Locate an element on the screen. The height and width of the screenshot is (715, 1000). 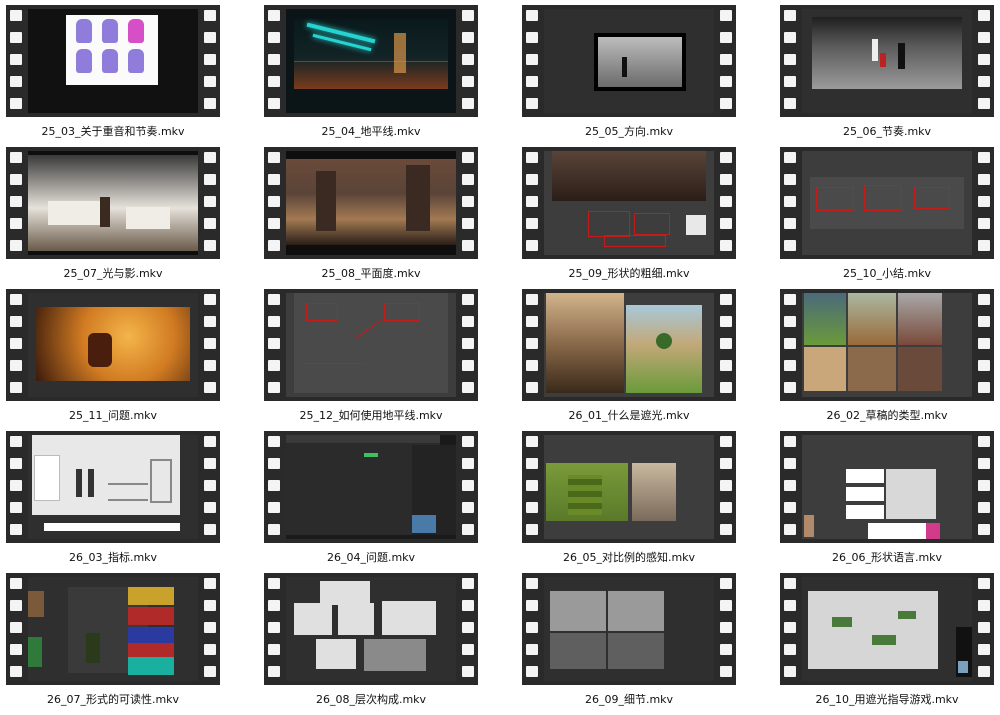
file-item: 25_08_平面度.mkv is located at coordinates (371, 218).